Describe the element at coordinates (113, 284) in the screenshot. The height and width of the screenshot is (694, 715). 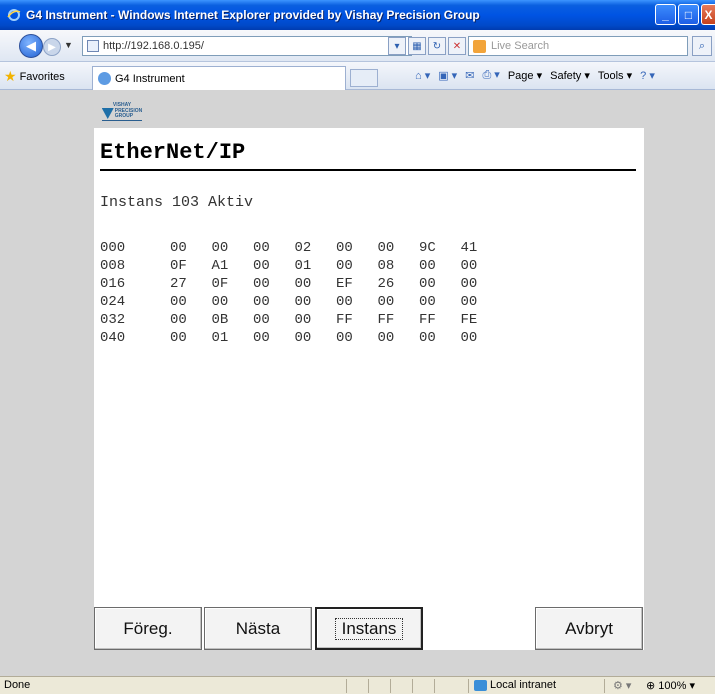
I see `hex-offset: 016` at that location.